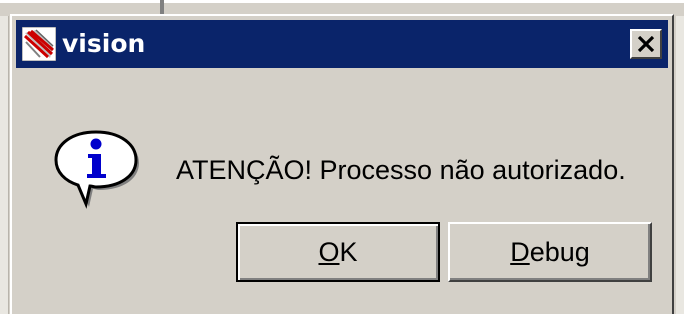 Image resolution: width=684 pixels, height=314 pixels. What do you see at coordinates (520, 251) in the screenshot?
I see `debug-button-mnemonic: D` at bounding box center [520, 251].